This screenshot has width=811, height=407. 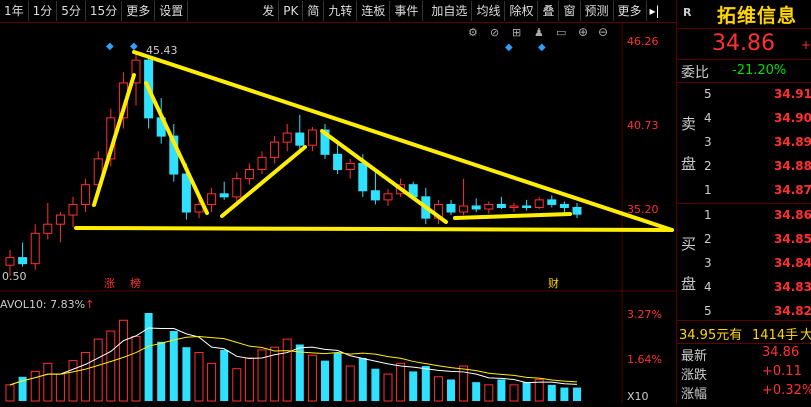 I want to click on toolbar-item: 事件, so click(x=407, y=11).